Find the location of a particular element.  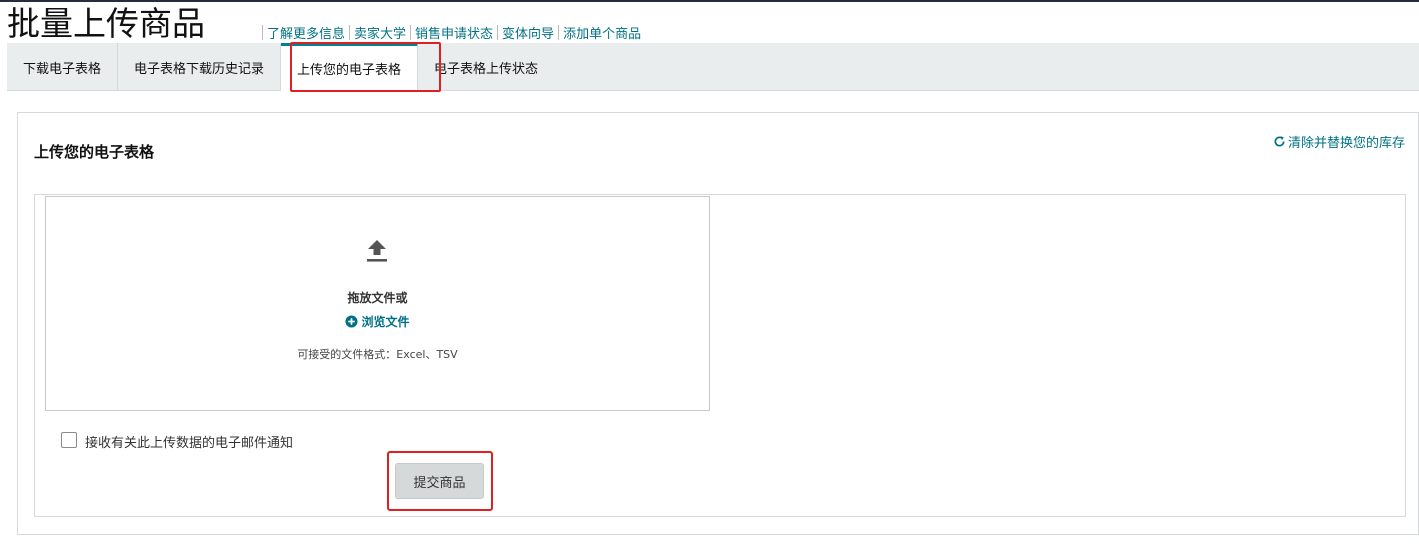

add-single-product-link: 添加单个商品 is located at coordinates (602, 32).